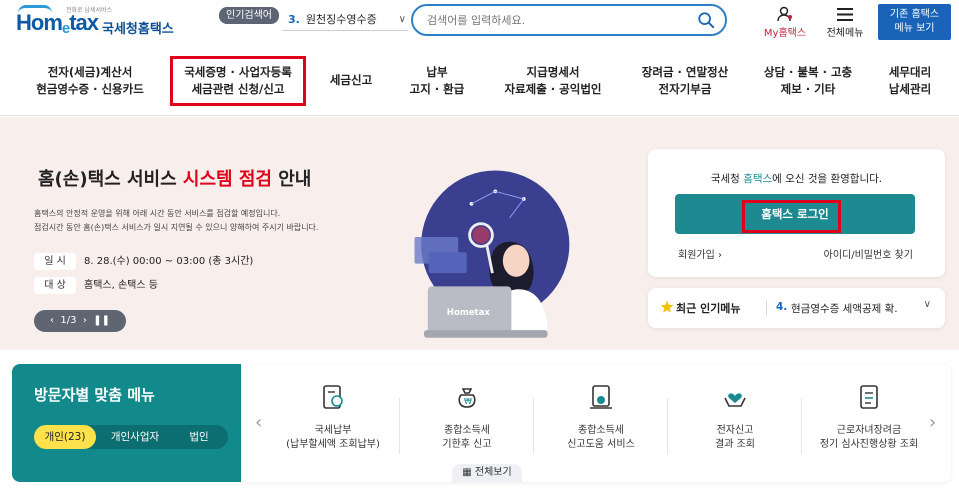  I want to click on target-tag: 대 상, so click(55, 285).